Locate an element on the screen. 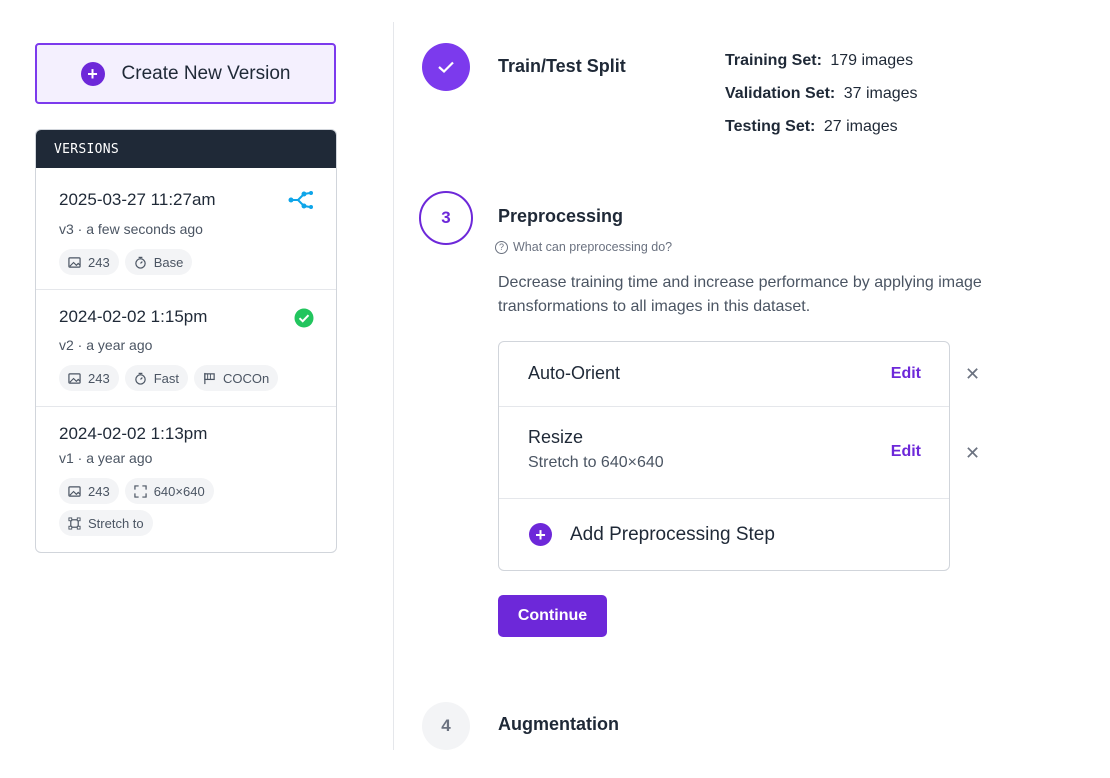 This screenshot has width=1110, height=778. remove-auto-orient-close-icon: ✕ is located at coordinates (972, 374).